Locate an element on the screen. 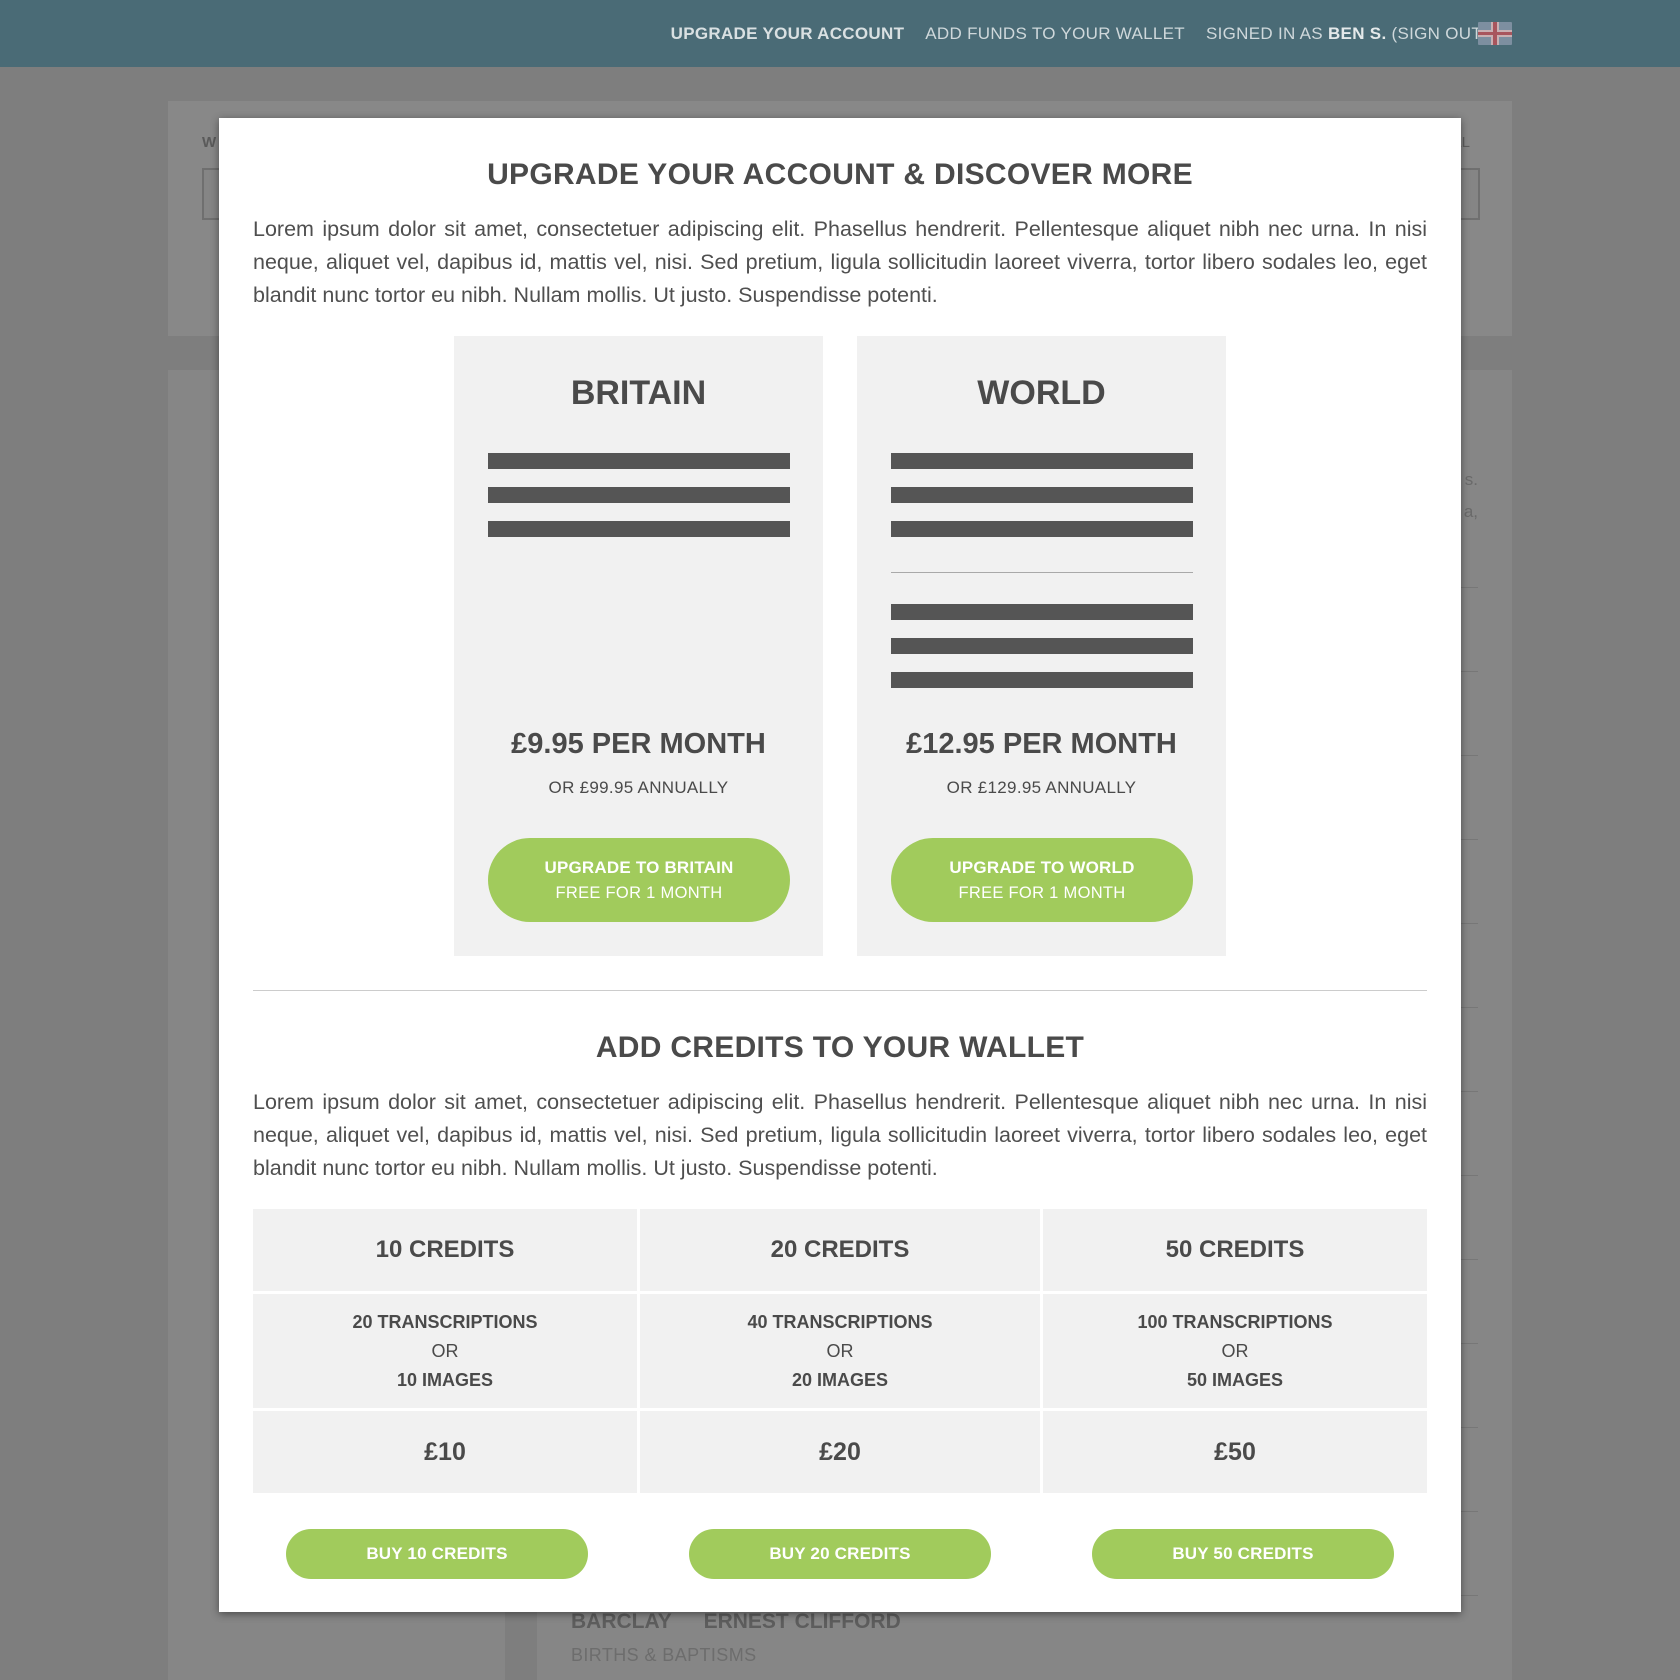  section-divider is located at coordinates (840, 990).